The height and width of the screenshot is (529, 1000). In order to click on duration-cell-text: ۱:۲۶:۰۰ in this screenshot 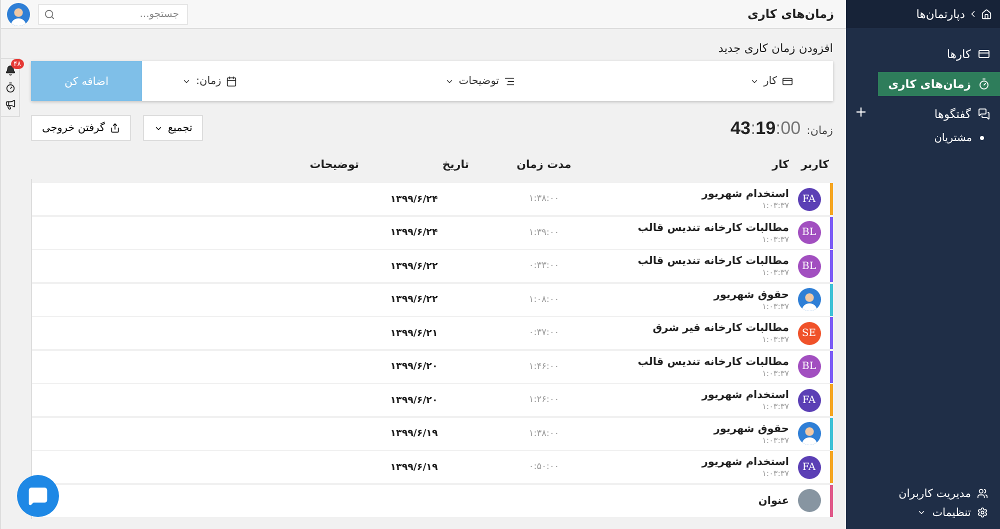, I will do `click(544, 400)`.